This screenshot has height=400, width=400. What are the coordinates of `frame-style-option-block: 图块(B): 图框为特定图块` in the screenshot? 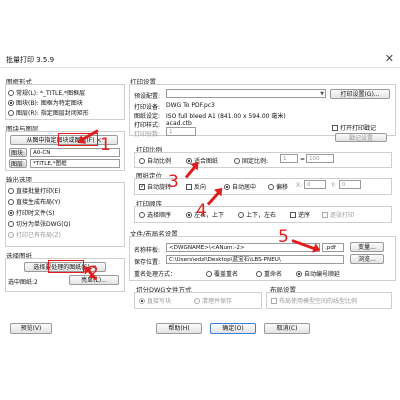 It's located at (45, 102).